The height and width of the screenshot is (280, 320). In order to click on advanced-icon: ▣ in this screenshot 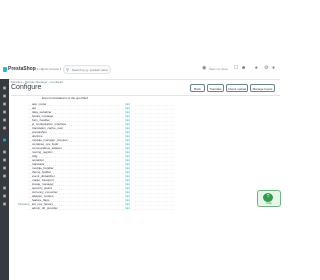, I will do `click(4, 195)`.